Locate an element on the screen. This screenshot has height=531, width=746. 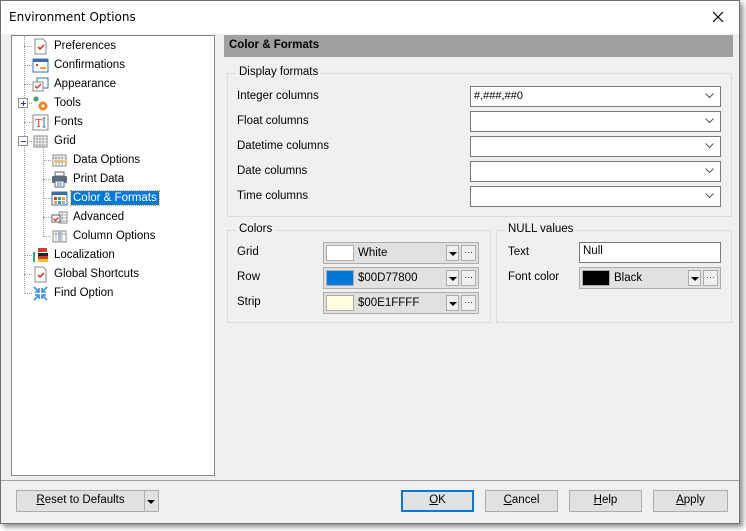
row-color-ellipsis-button: ··· is located at coordinates (468, 278).